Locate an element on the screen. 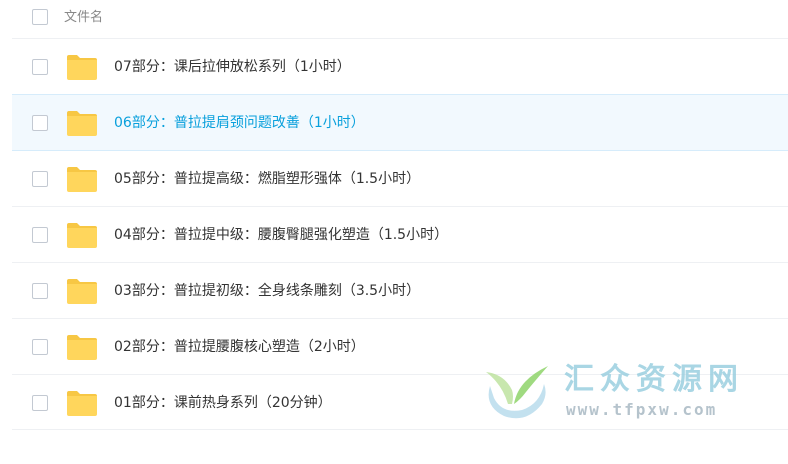  watermark-url: www.tfpxw.com is located at coordinates (642, 409).